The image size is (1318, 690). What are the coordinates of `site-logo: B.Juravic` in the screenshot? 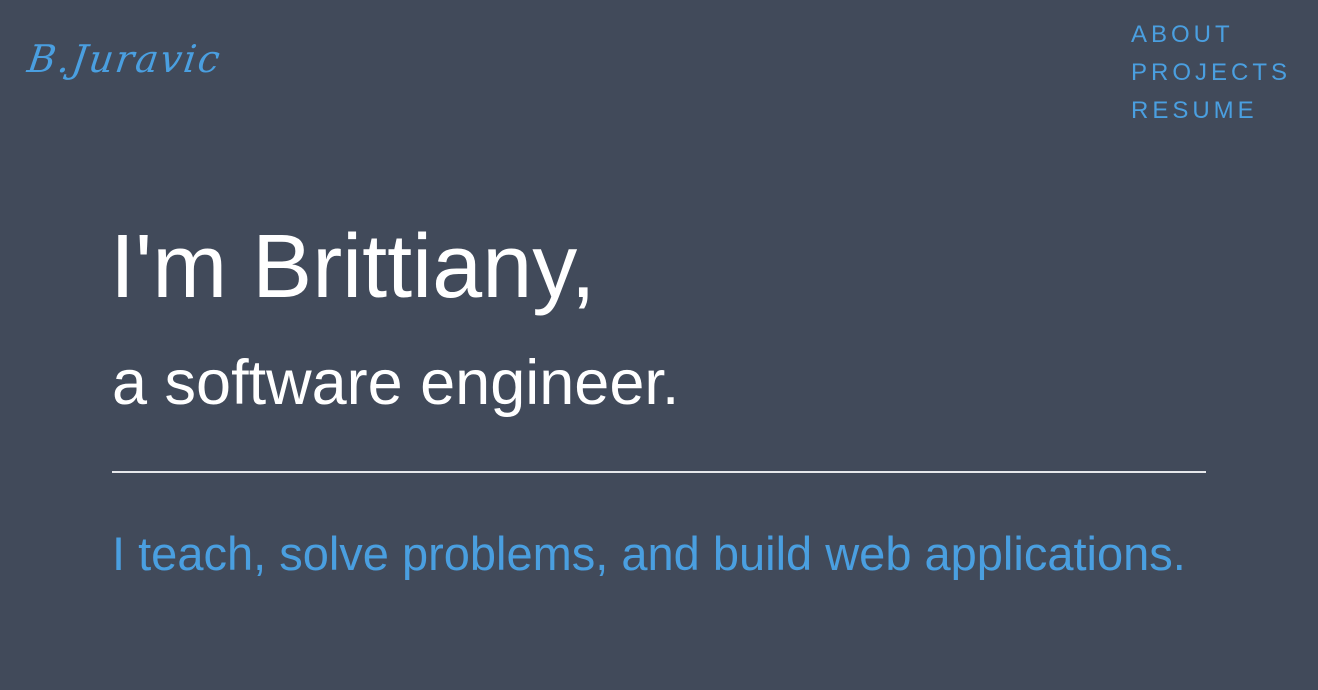 It's located at (125, 59).